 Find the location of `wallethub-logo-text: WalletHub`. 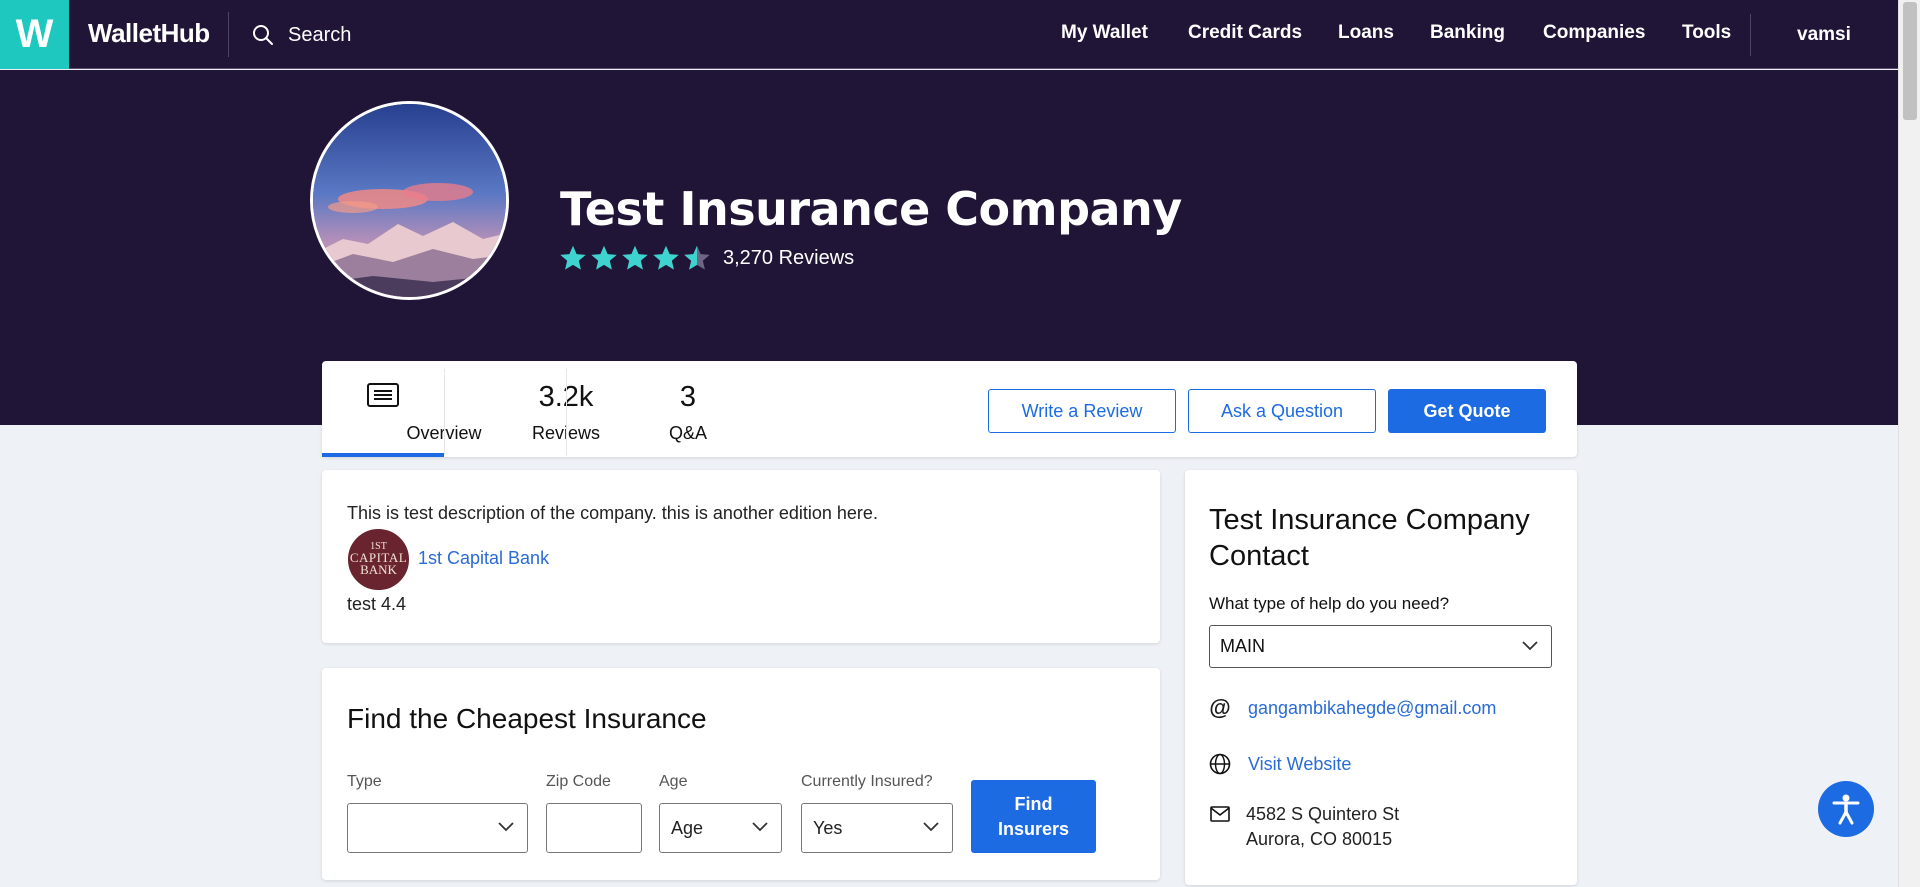

wallethub-logo-text: WalletHub is located at coordinates (149, 33).